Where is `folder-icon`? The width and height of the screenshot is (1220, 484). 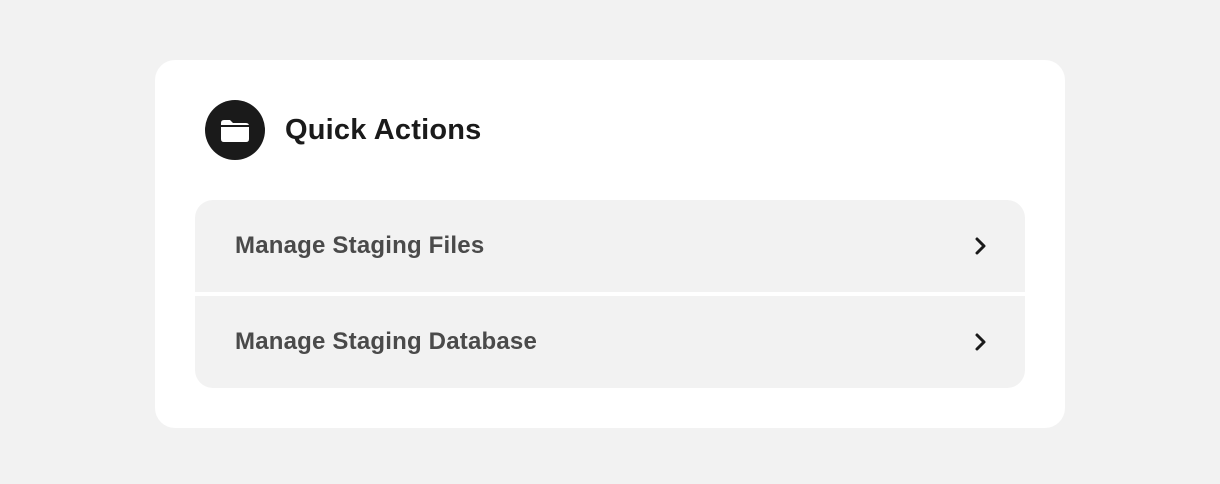 folder-icon is located at coordinates (235, 130).